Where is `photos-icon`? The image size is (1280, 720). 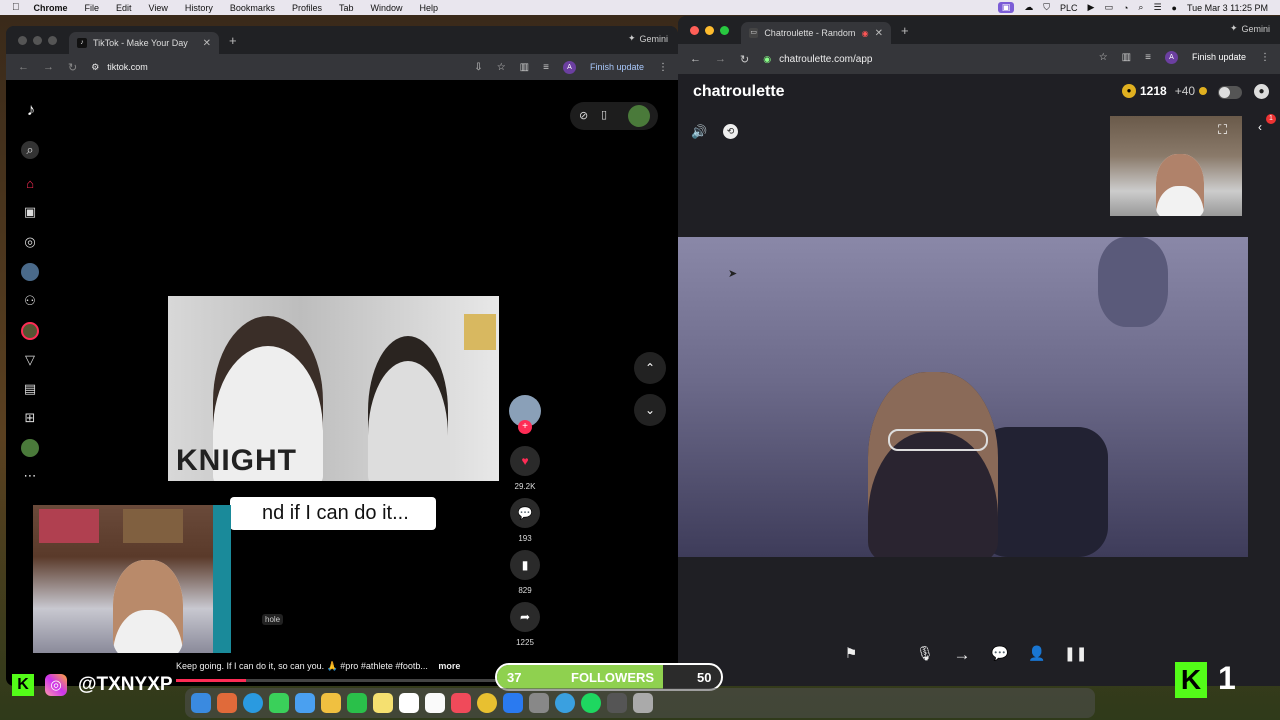
photos-icon is located at coordinates (331, 703).